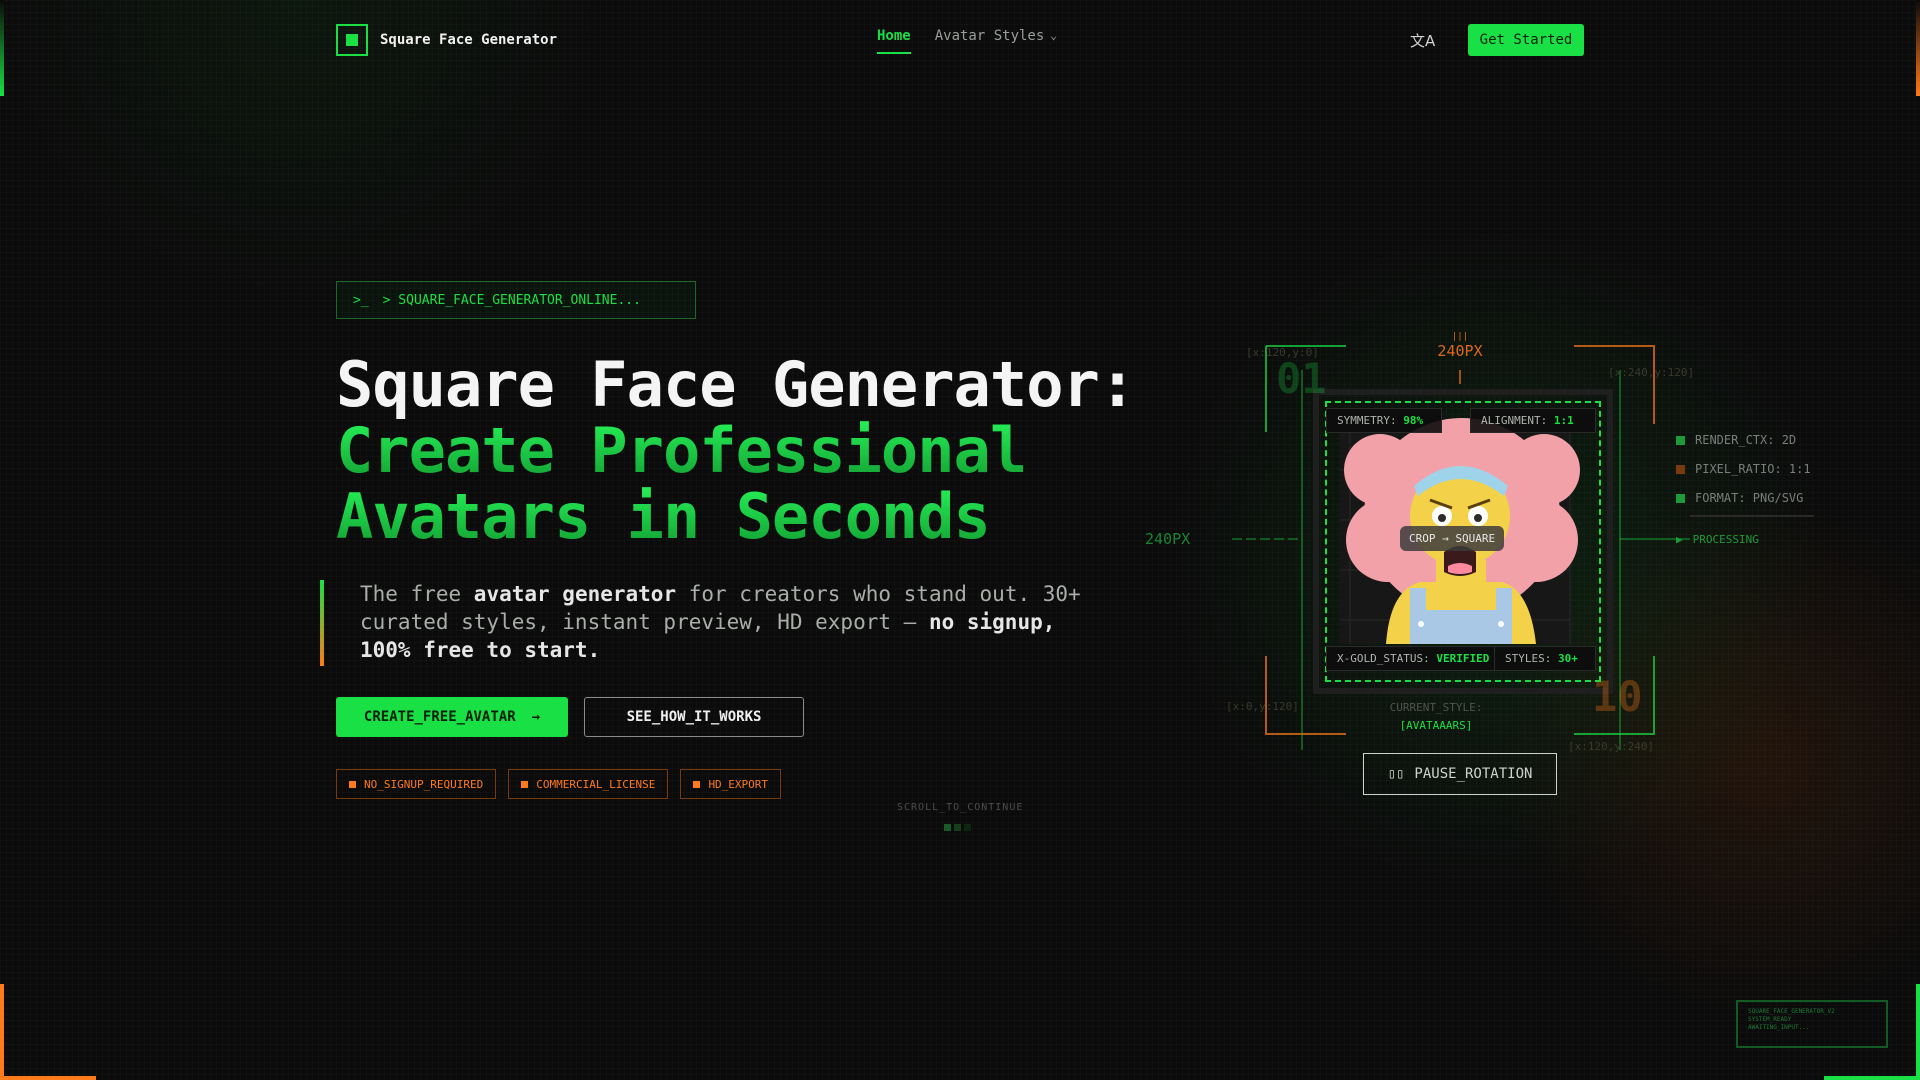 This screenshot has height=1080, width=1920. Describe the element at coordinates (1301, 378) in the screenshot. I see `corner-number-01: 01` at that location.